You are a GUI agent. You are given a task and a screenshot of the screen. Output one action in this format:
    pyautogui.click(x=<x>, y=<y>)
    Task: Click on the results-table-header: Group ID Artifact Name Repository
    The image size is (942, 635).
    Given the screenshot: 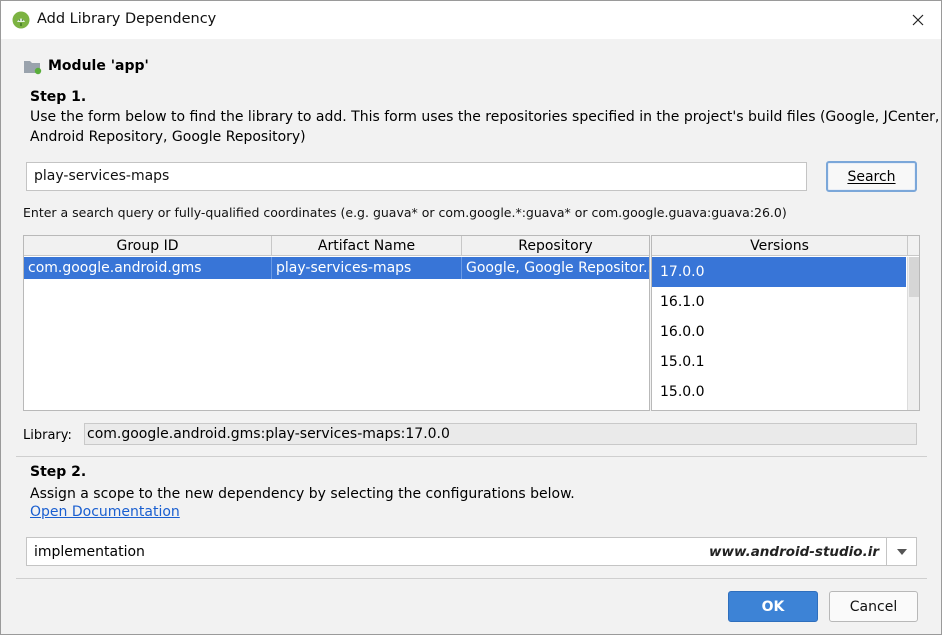 What is the action you would take?
    pyautogui.click(x=336, y=246)
    